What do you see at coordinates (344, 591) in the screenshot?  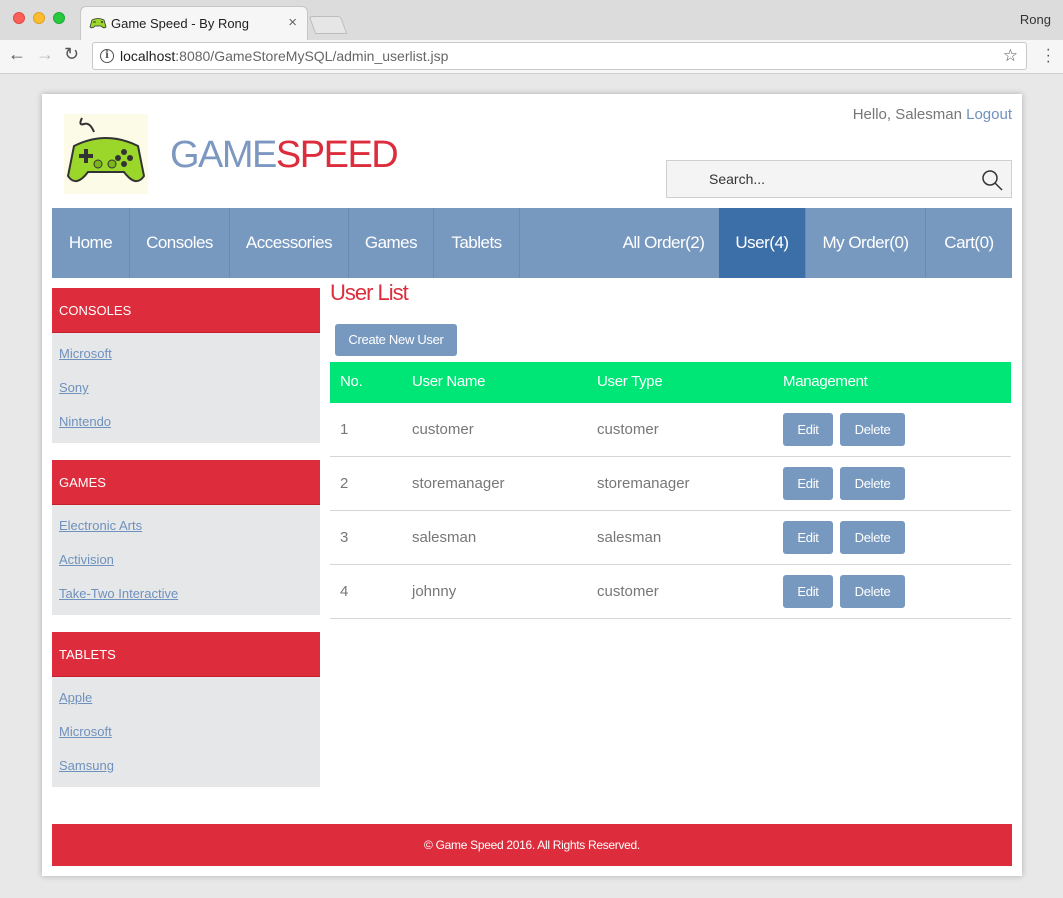 I see `row-number: 4` at bounding box center [344, 591].